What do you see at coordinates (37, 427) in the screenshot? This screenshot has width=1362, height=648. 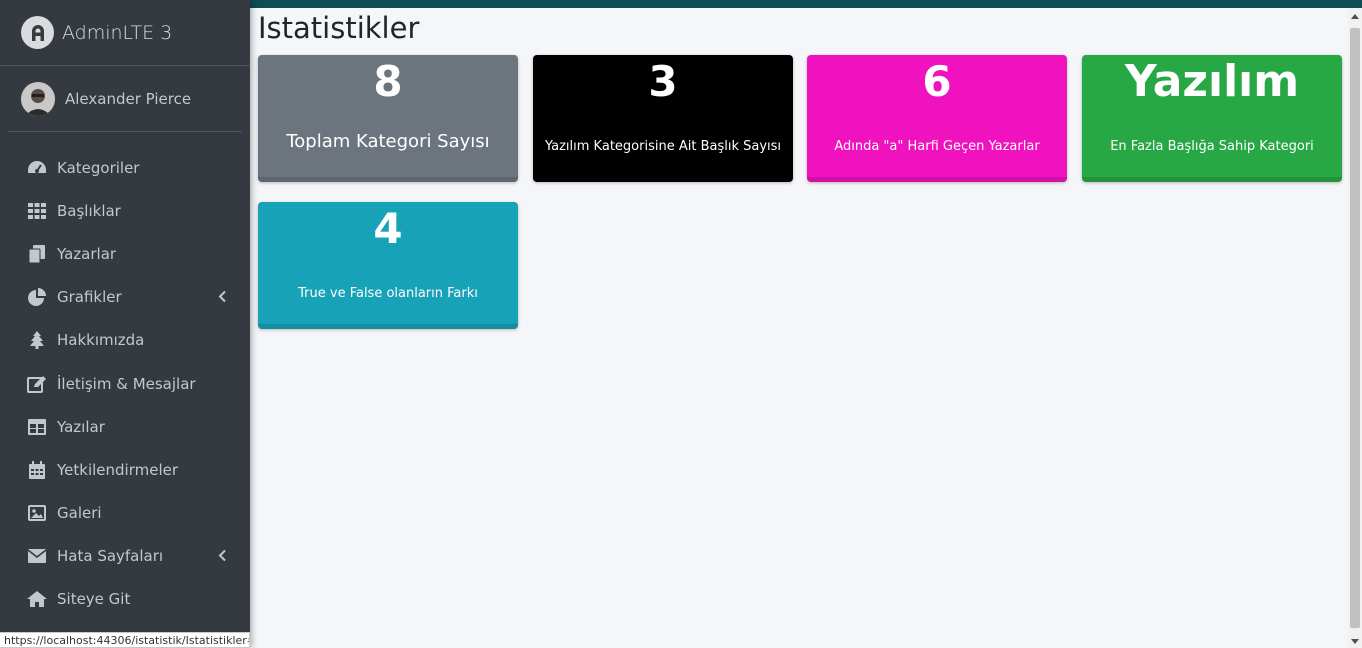 I see `table-icon` at bounding box center [37, 427].